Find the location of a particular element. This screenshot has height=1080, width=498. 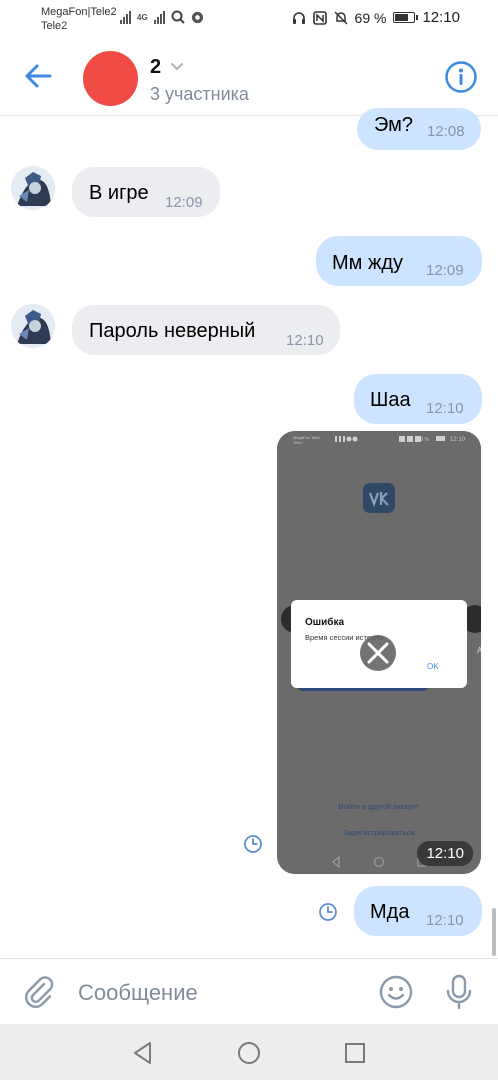

message-bubble-incoming: Пароль неверный 12:10 is located at coordinates (206, 330).